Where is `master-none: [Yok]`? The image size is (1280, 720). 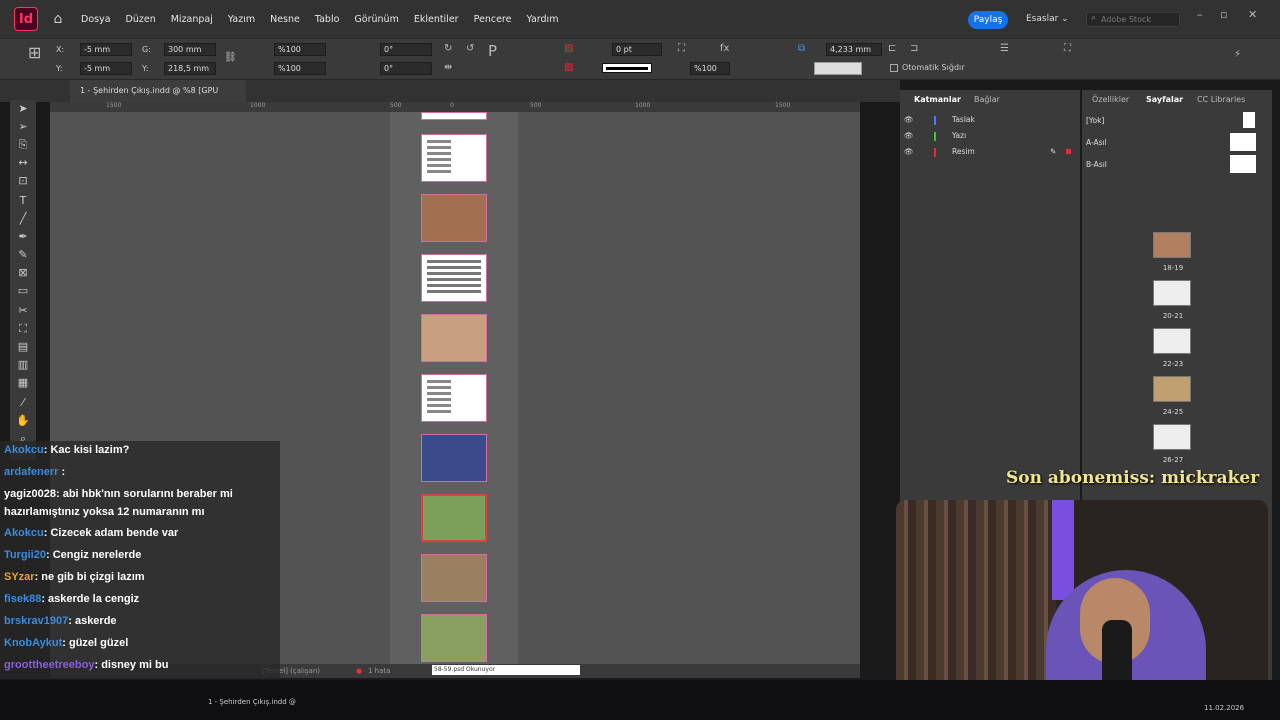
master-none: [Yok] is located at coordinates (1095, 120).